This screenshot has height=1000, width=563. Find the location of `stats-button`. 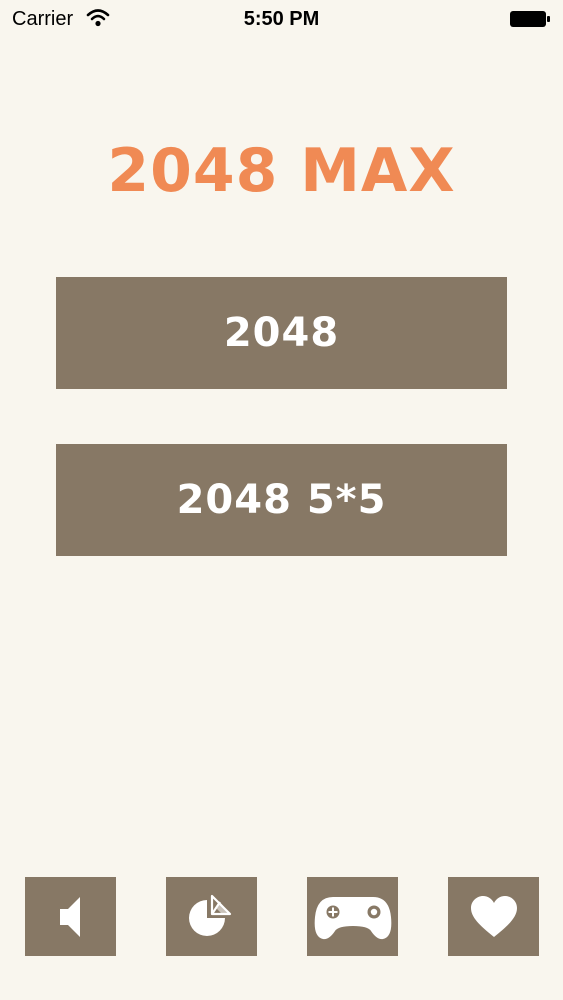

stats-button is located at coordinates (211, 916).